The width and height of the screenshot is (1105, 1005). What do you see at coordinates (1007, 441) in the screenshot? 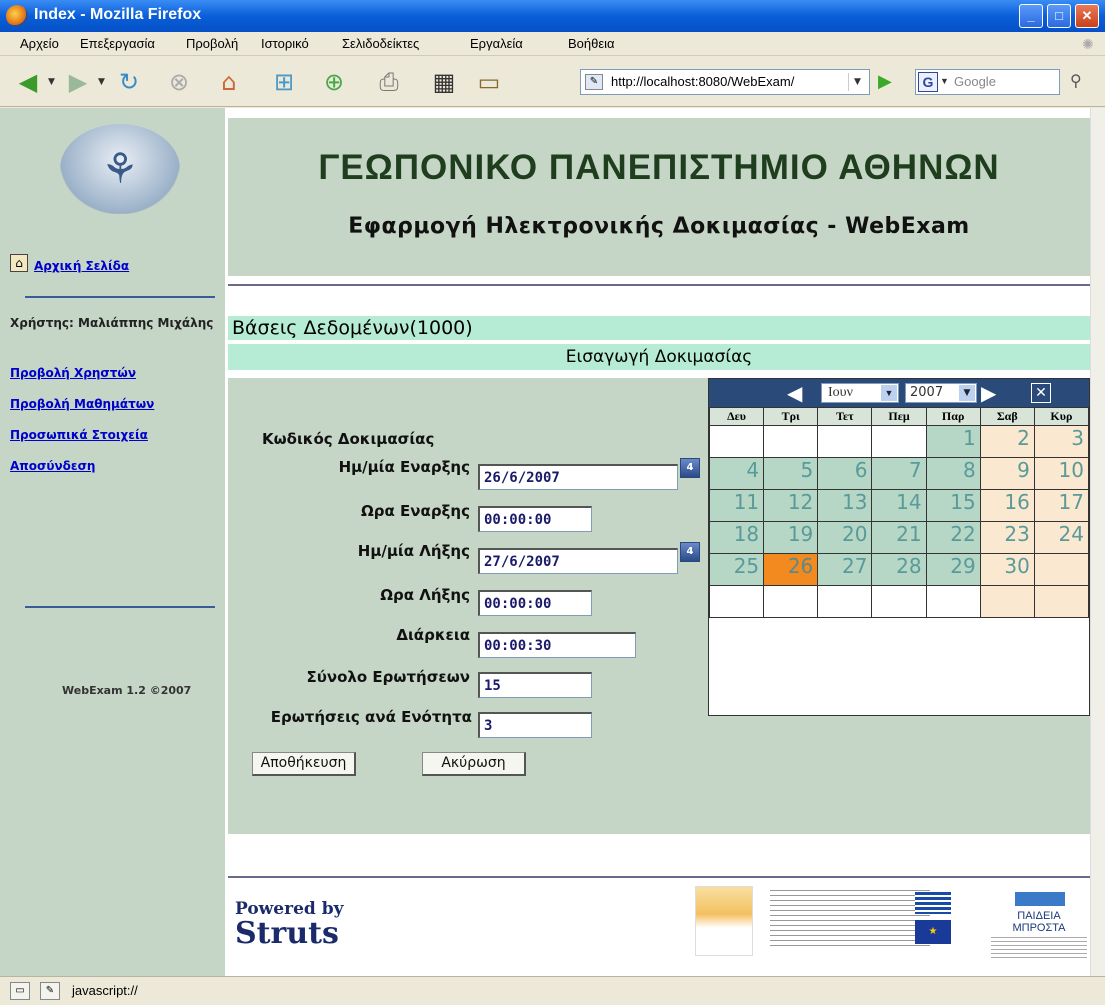
I see `calendar-day: 2` at bounding box center [1007, 441].